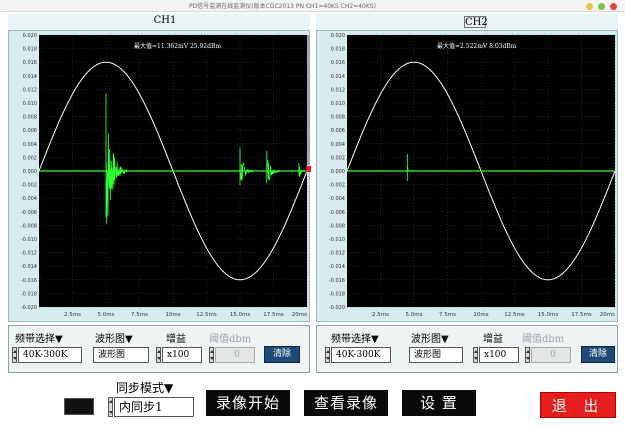 This screenshot has height=427, width=625. Describe the element at coordinates (475, 355) in the screenshot. I see `ch2-gain-spinner` at that location.